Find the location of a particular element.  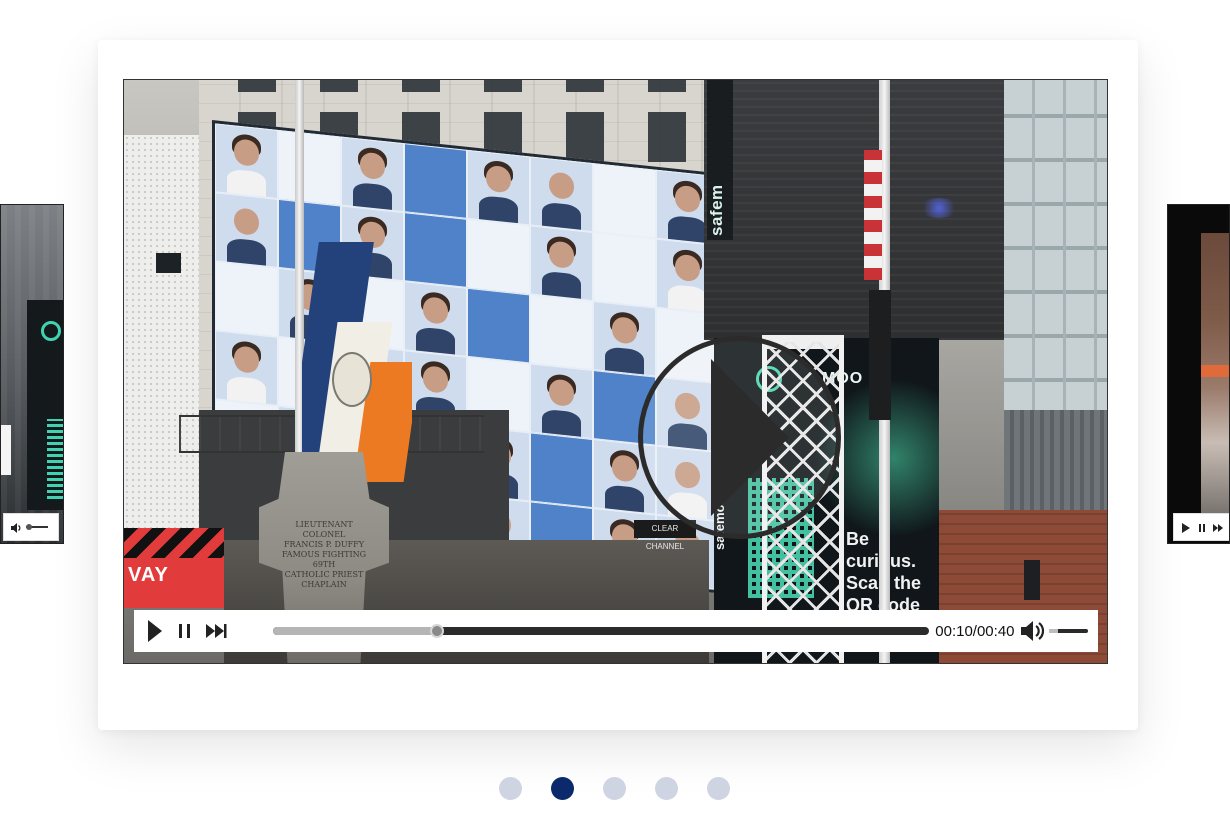

white-tower is located at coordinates (161, 332).